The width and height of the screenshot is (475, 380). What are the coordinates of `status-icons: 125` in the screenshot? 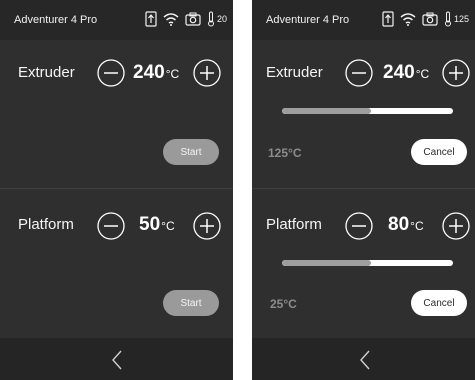 It's located at (425, 19).